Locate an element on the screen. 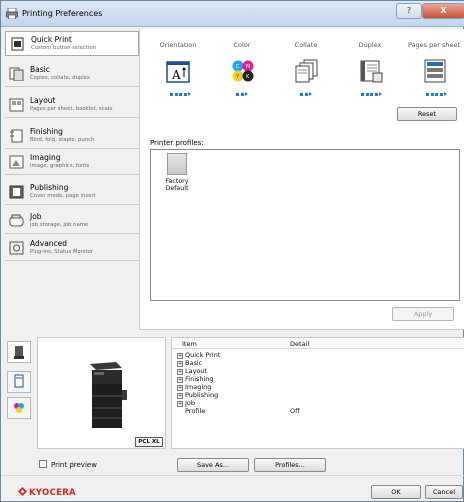 The height and width of the screenshot is (502, 464). quick-print-icon is located at coordinates (17, 44).